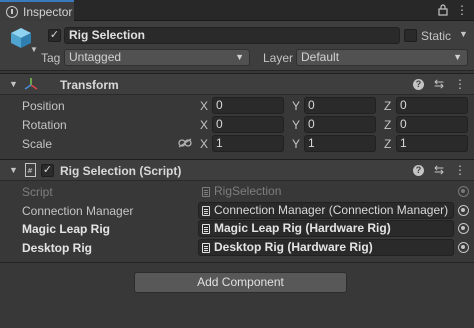 This screenshot has height=328, width=474. What do you see at coordinates (302, 228) in the screenshot?
I see `magic-leap-rig-value: Magic Leap Rig (Hardware Rig)` at bounding box center [302, 228].